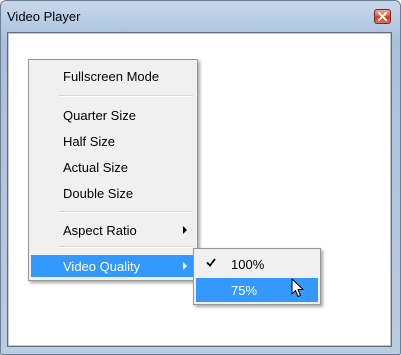 This screenshot has width=401, height=355. I want to click on close-button, so click(382, 16).